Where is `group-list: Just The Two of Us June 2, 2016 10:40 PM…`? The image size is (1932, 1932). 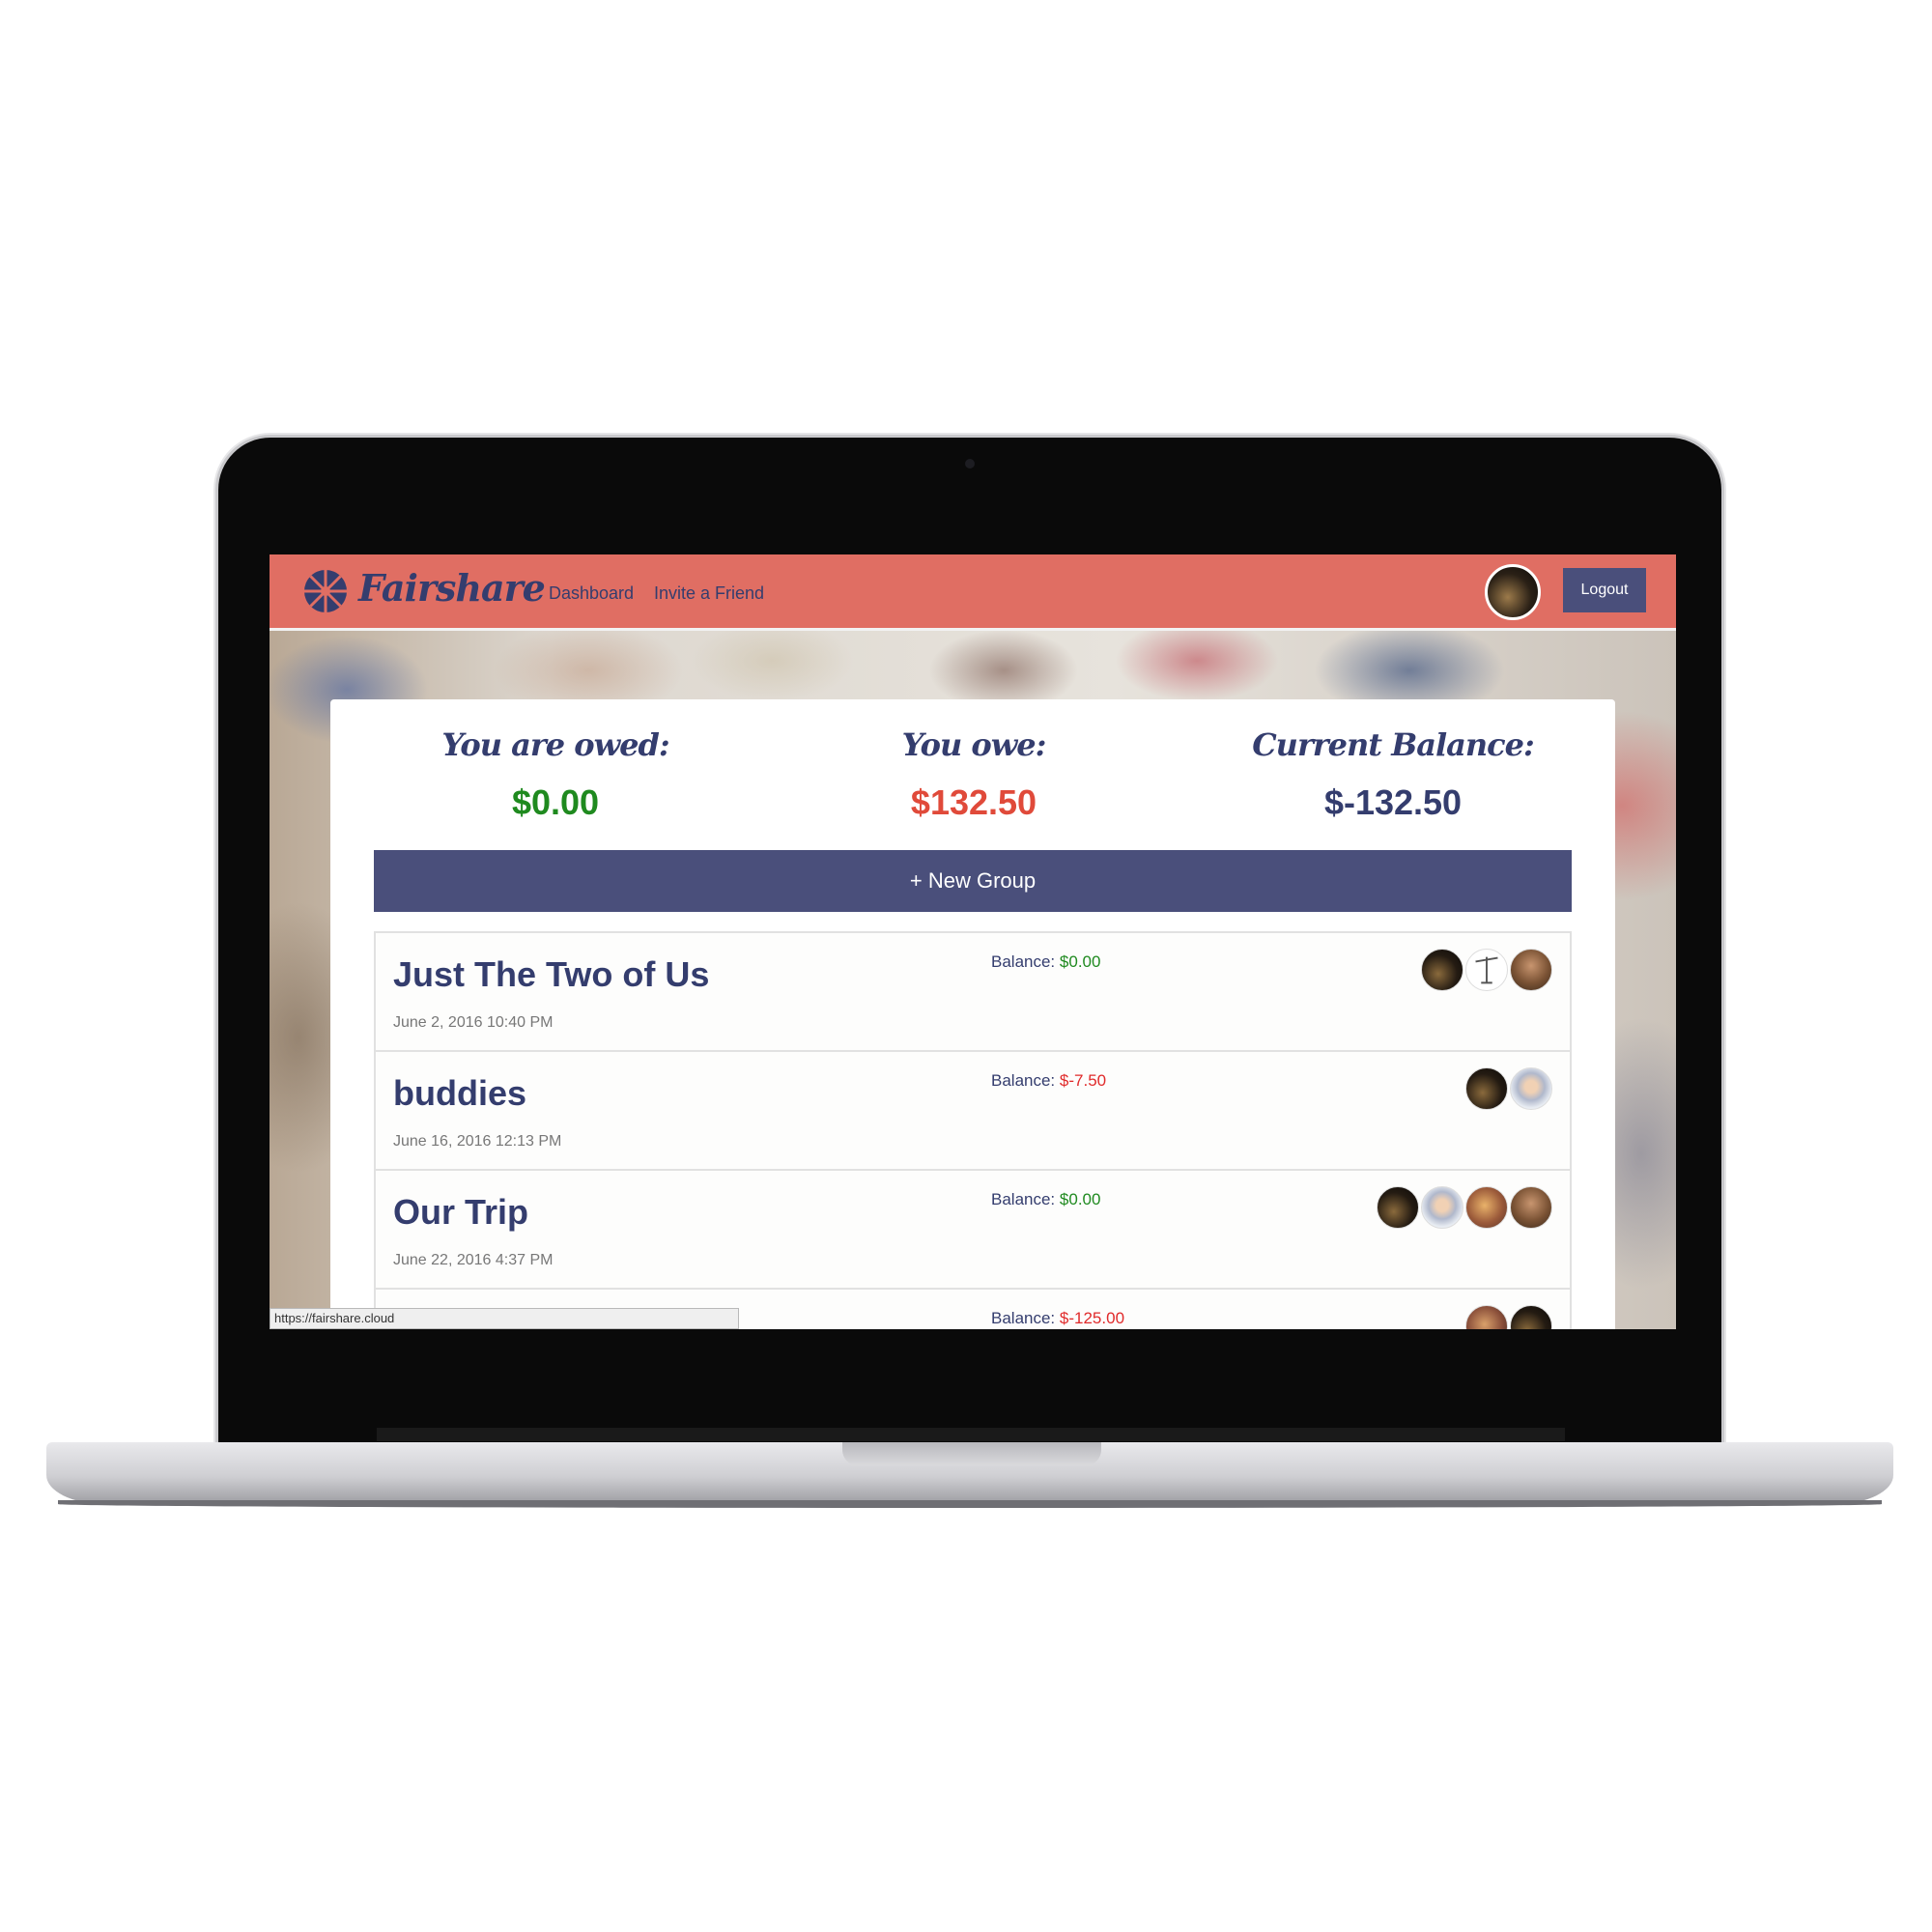
group-list: Just The Two of Us June 2, 2016 10:40 PM… is located at coordinates (973, 1130).